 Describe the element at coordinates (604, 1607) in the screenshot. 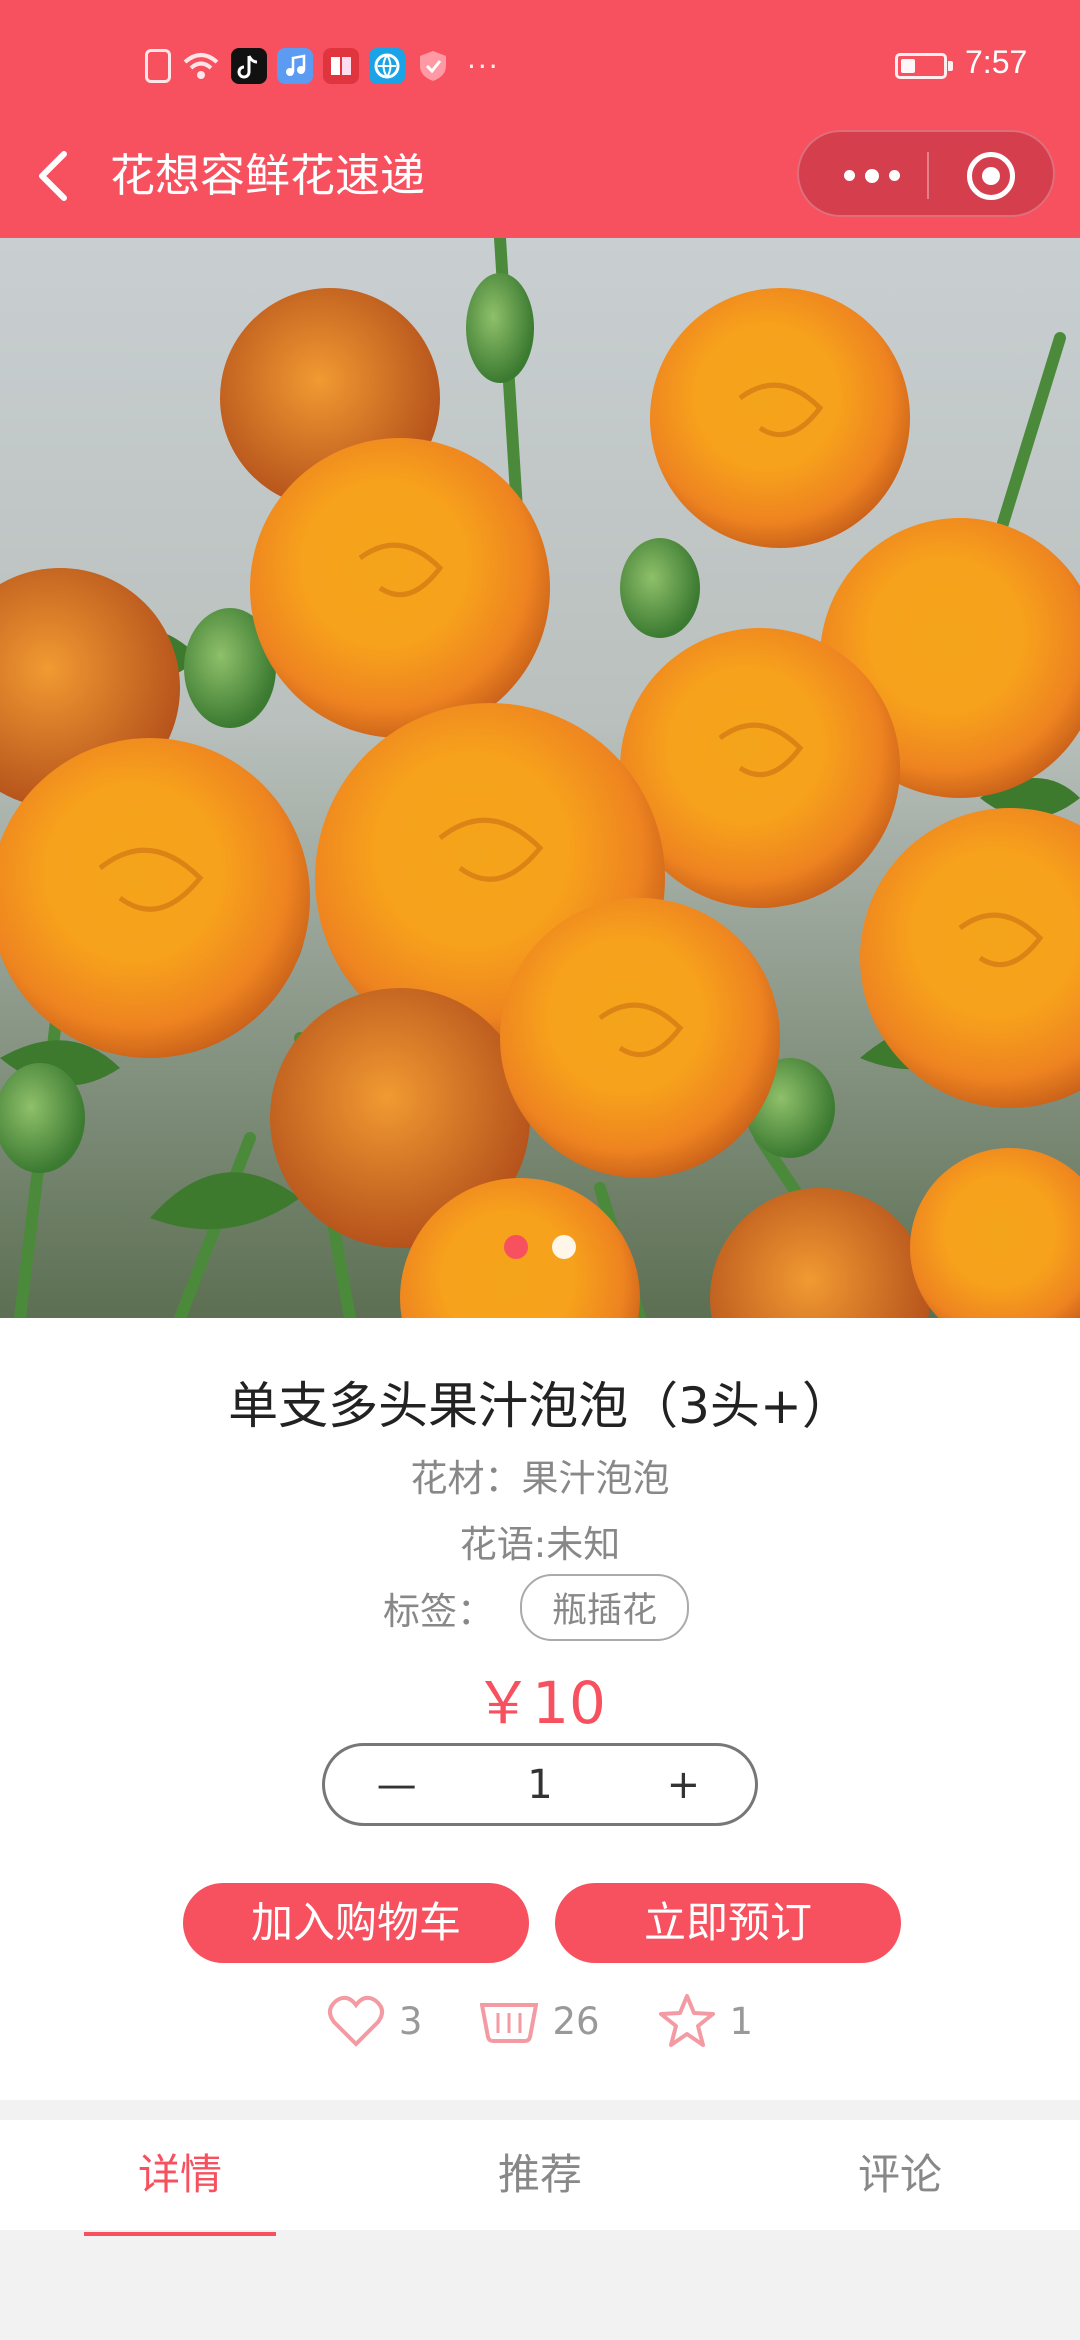

I see `tag-chip: 瓶插花` at that location.